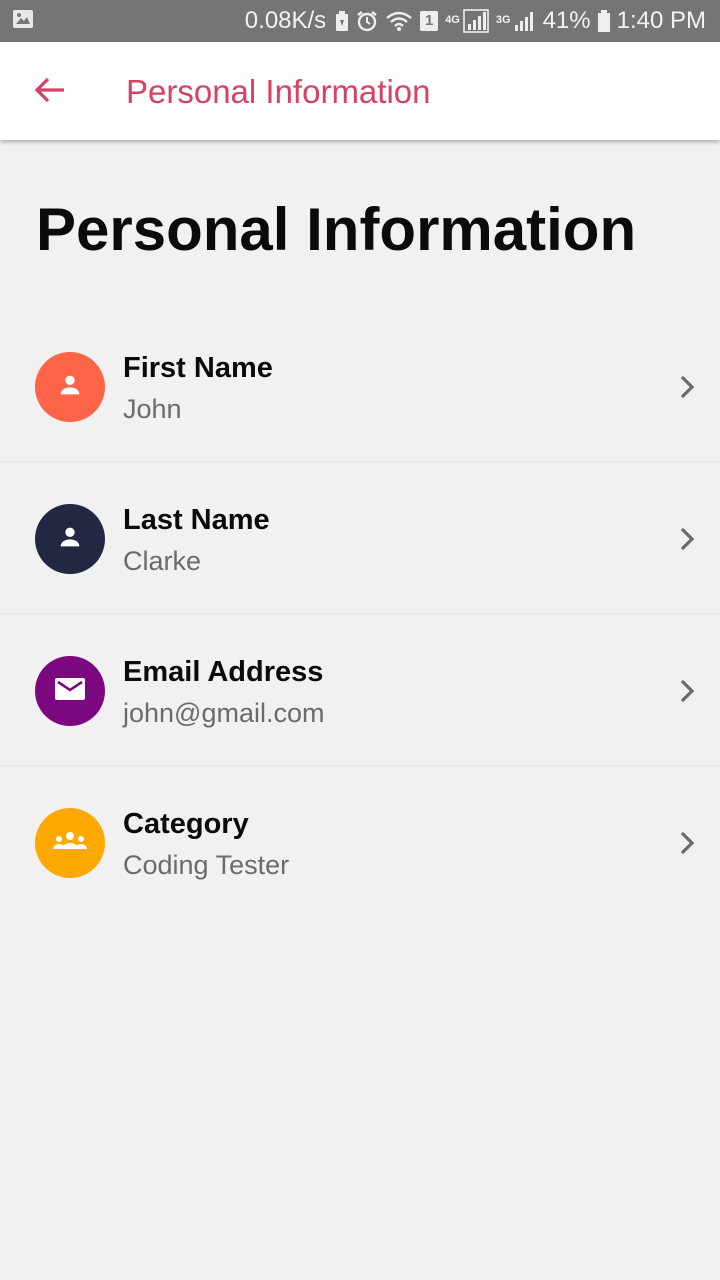 Image resolution: width=720 pixels, height=1280 pixels. What do you see at coordinates (223, 672) in the screenshot?
I see `email-address-label: Email Address` at bounding box center [223, 672].